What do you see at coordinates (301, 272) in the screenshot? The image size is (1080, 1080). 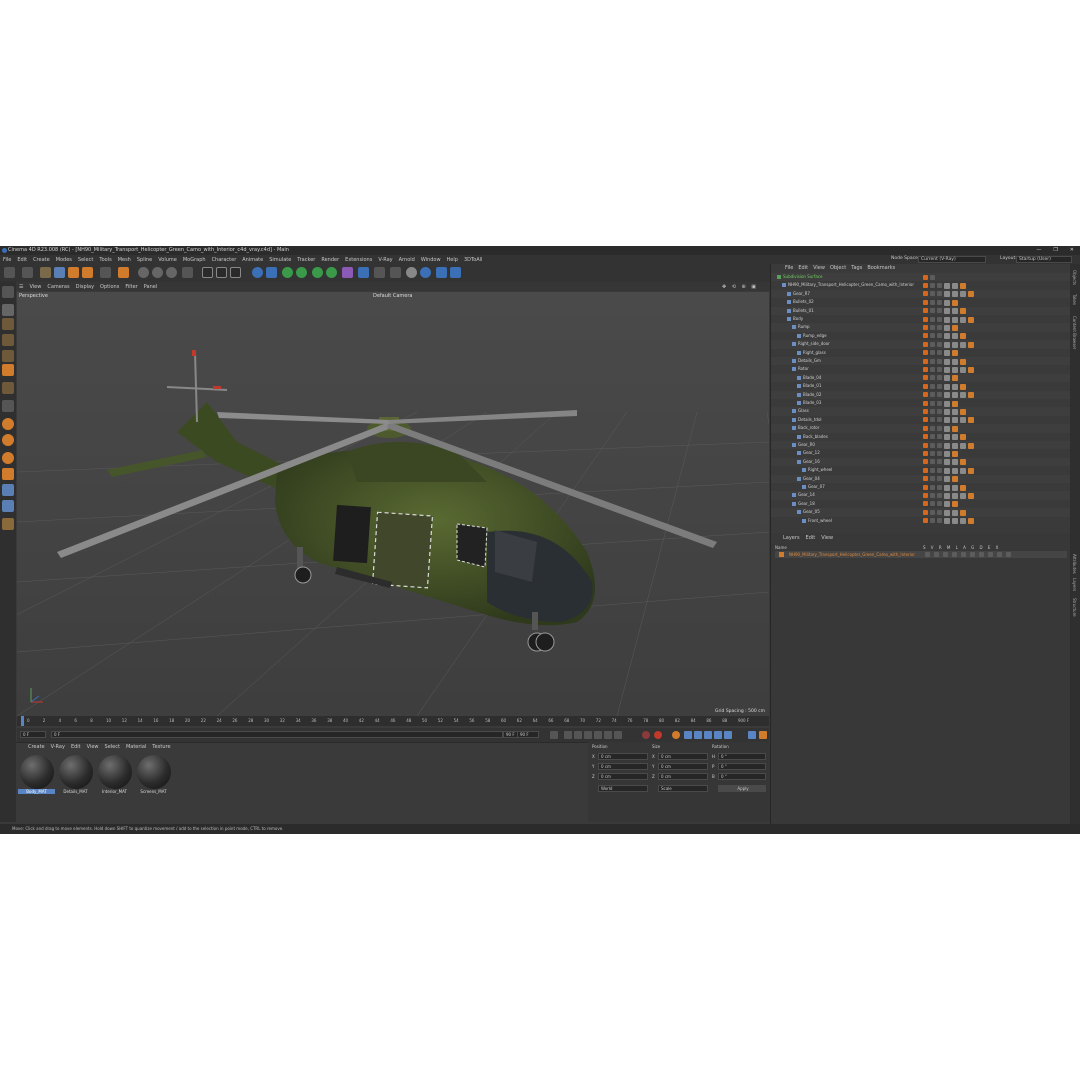 I see `array-icon` at bounding box center [301, 272].